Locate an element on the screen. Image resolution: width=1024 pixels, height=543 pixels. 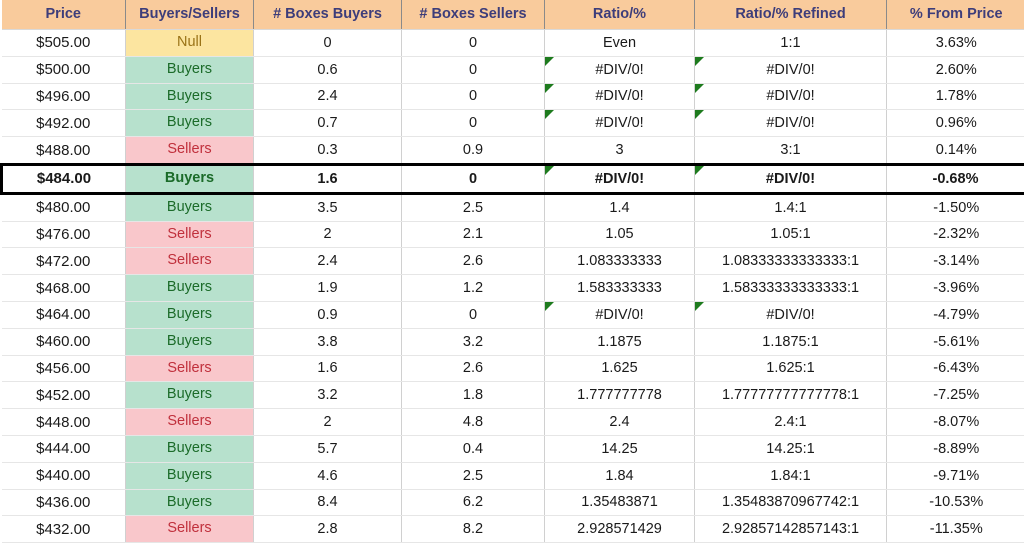
cell-price: $452.00 is located at coordinates (64, 395).